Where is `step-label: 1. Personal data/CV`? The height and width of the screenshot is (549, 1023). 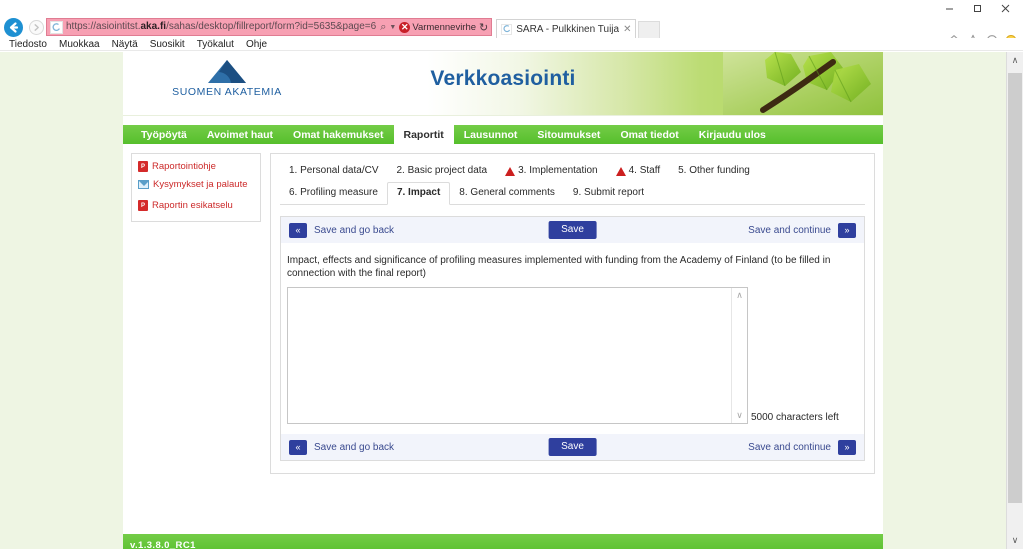 step-label: 1. Personal data/CV is located at coordinates (334, 170).